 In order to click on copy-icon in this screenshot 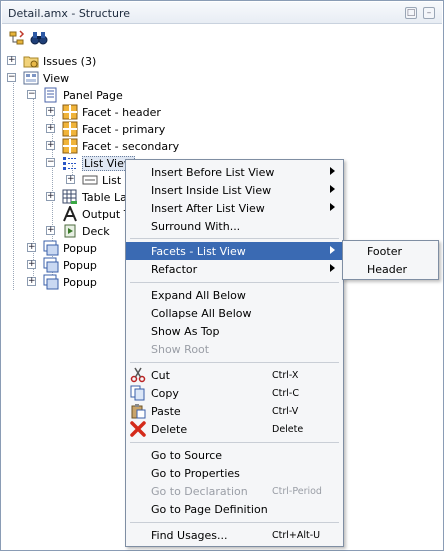, I will do `click(138, 393)`.